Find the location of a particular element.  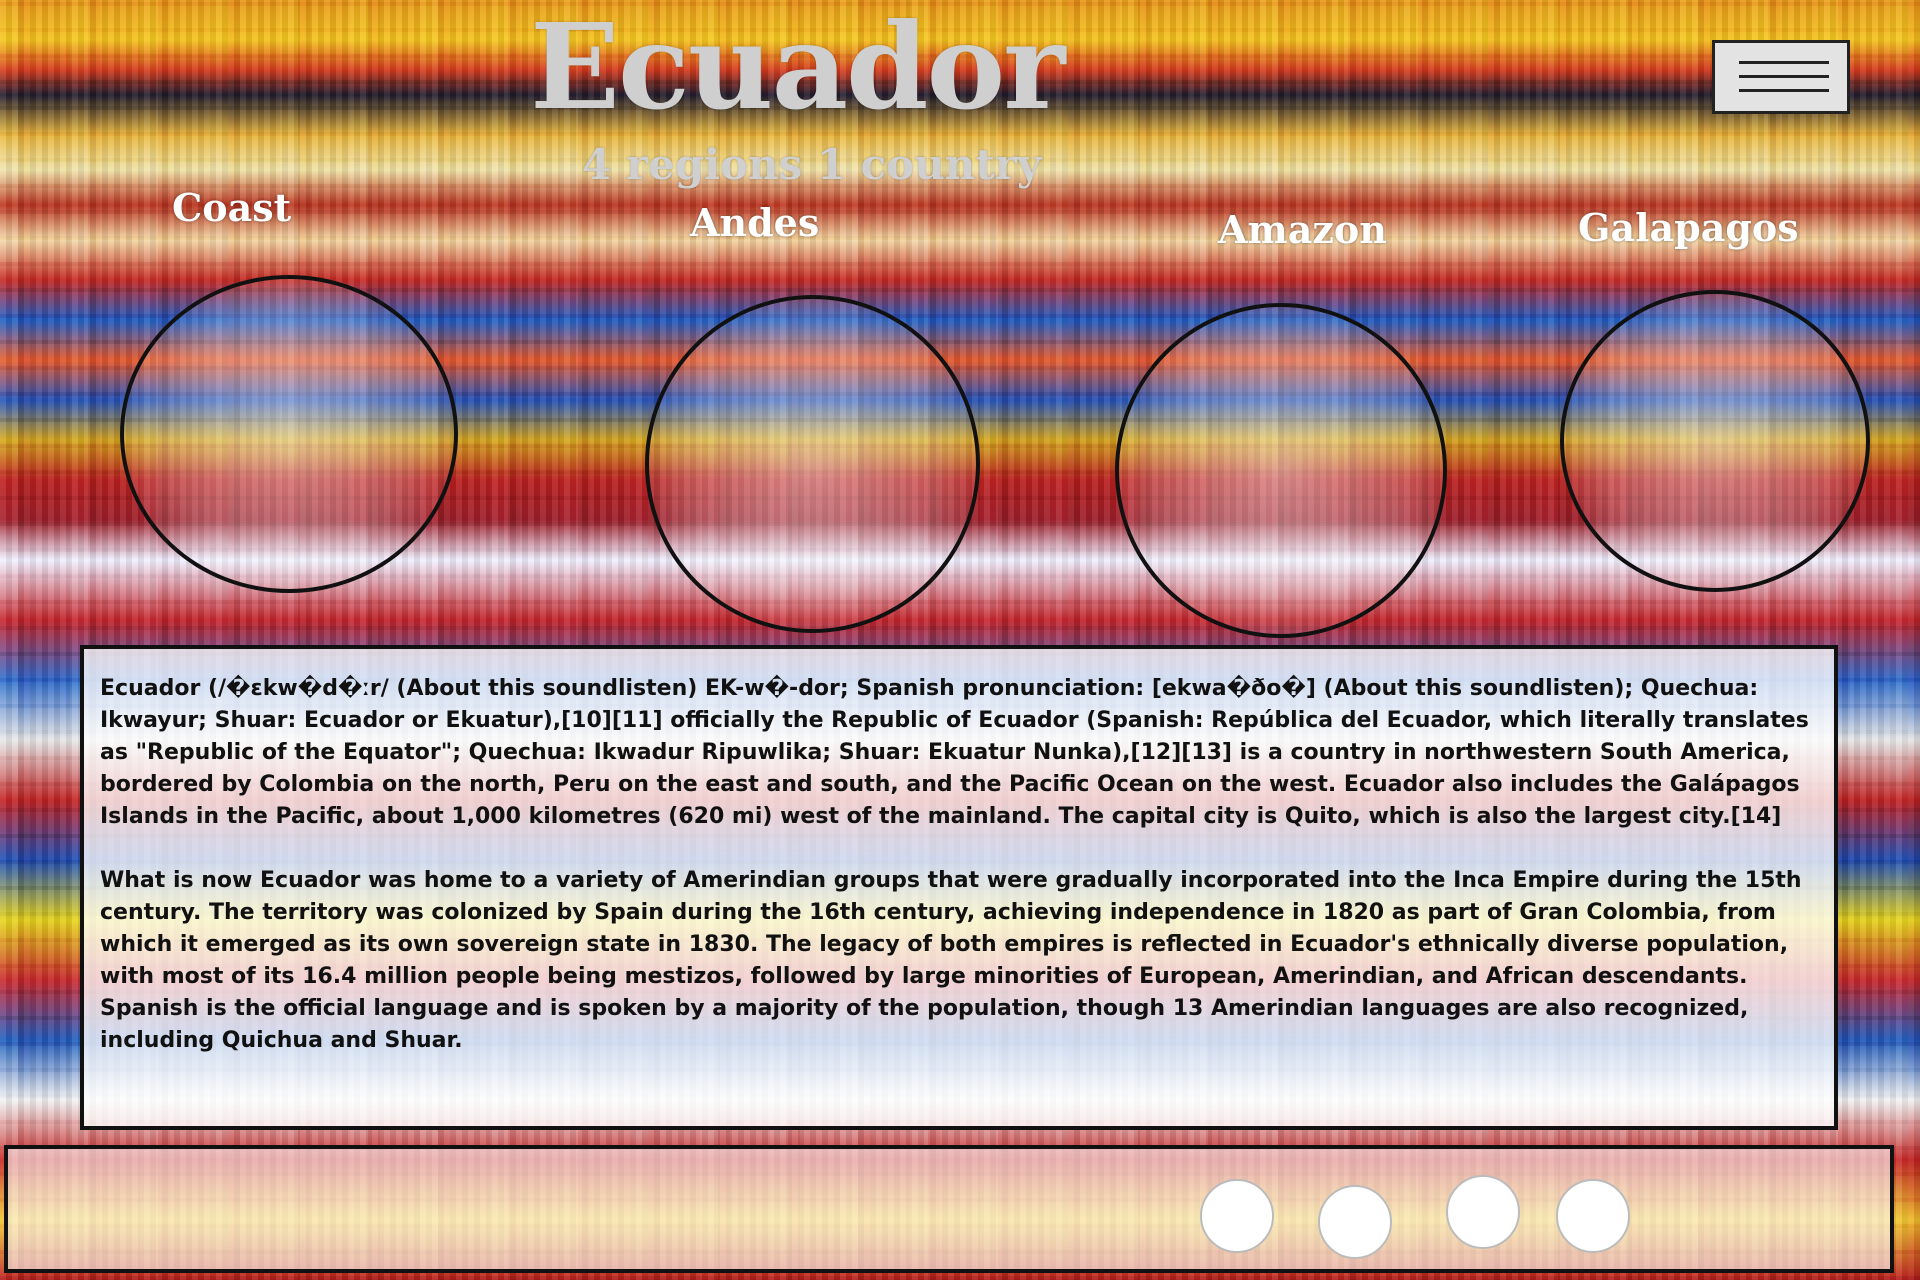

region-circle-andes is located at coordinates (812, 464).